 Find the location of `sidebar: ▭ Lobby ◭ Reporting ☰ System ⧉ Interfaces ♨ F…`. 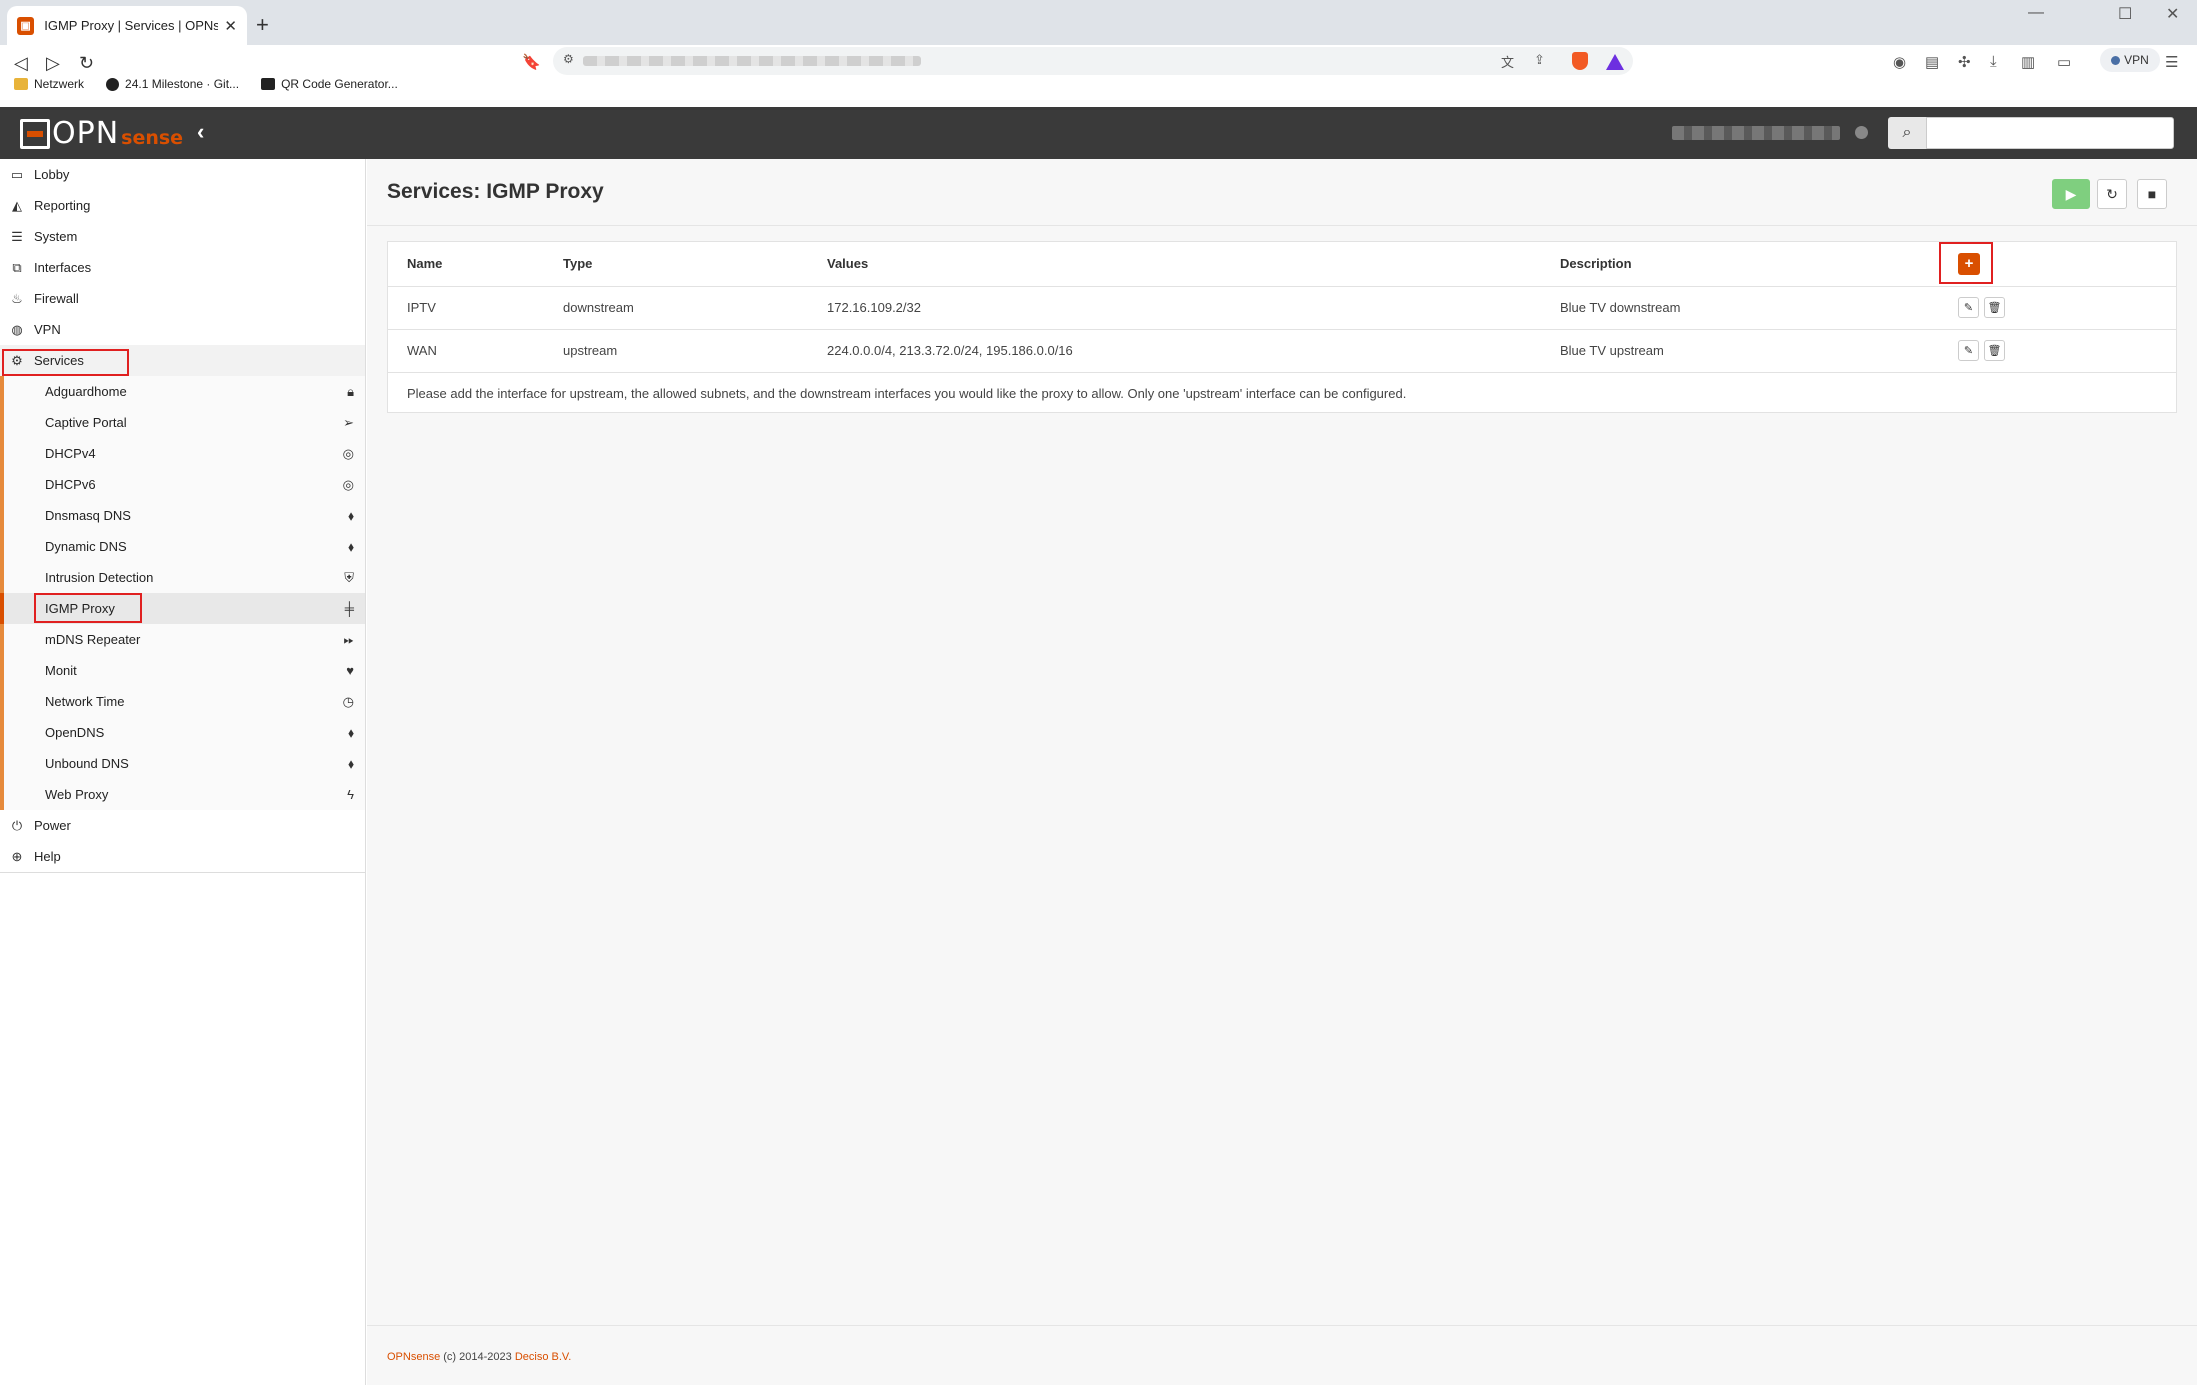

sidebar: ▭ Lobby ◭ Reporting ☰ System ⧉ Interfaces ♨ F… is located at coordinates (183, 772).